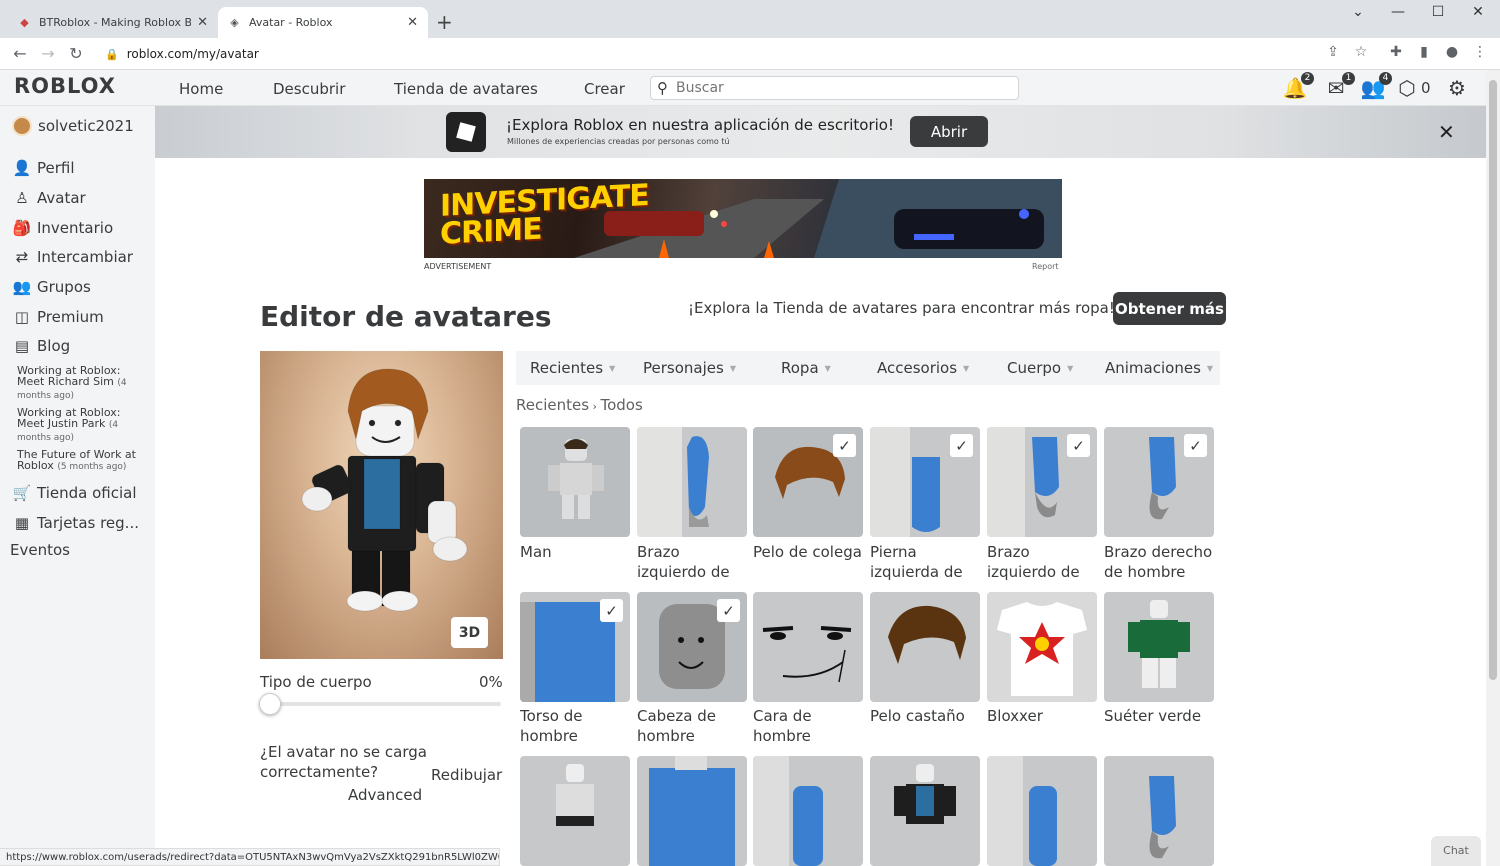 Image resolution: width=1500 pixels, height=866 pixels. What do you see at coordinates (51, 287) in the screenshot?
I see `sidebar-item-grupos: 👥 Grupos` at bounding box center [51, 287].